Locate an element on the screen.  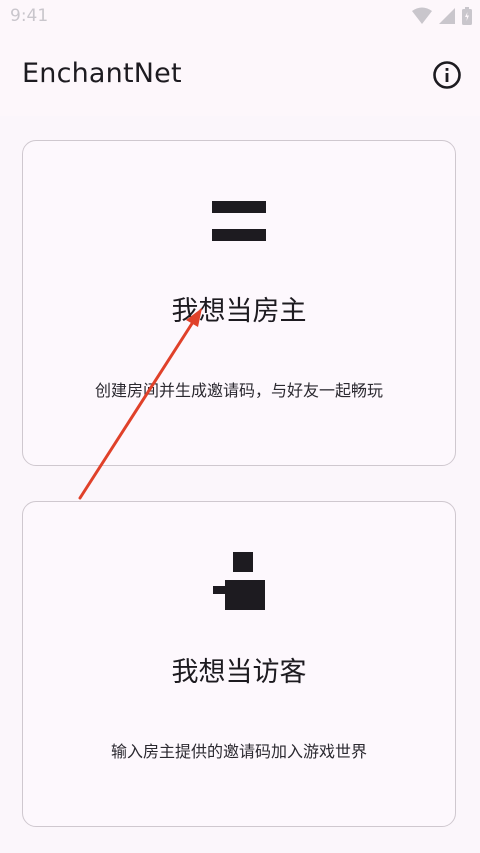
host-card-title: 我想当房主 is located at coordinates (239, 311).